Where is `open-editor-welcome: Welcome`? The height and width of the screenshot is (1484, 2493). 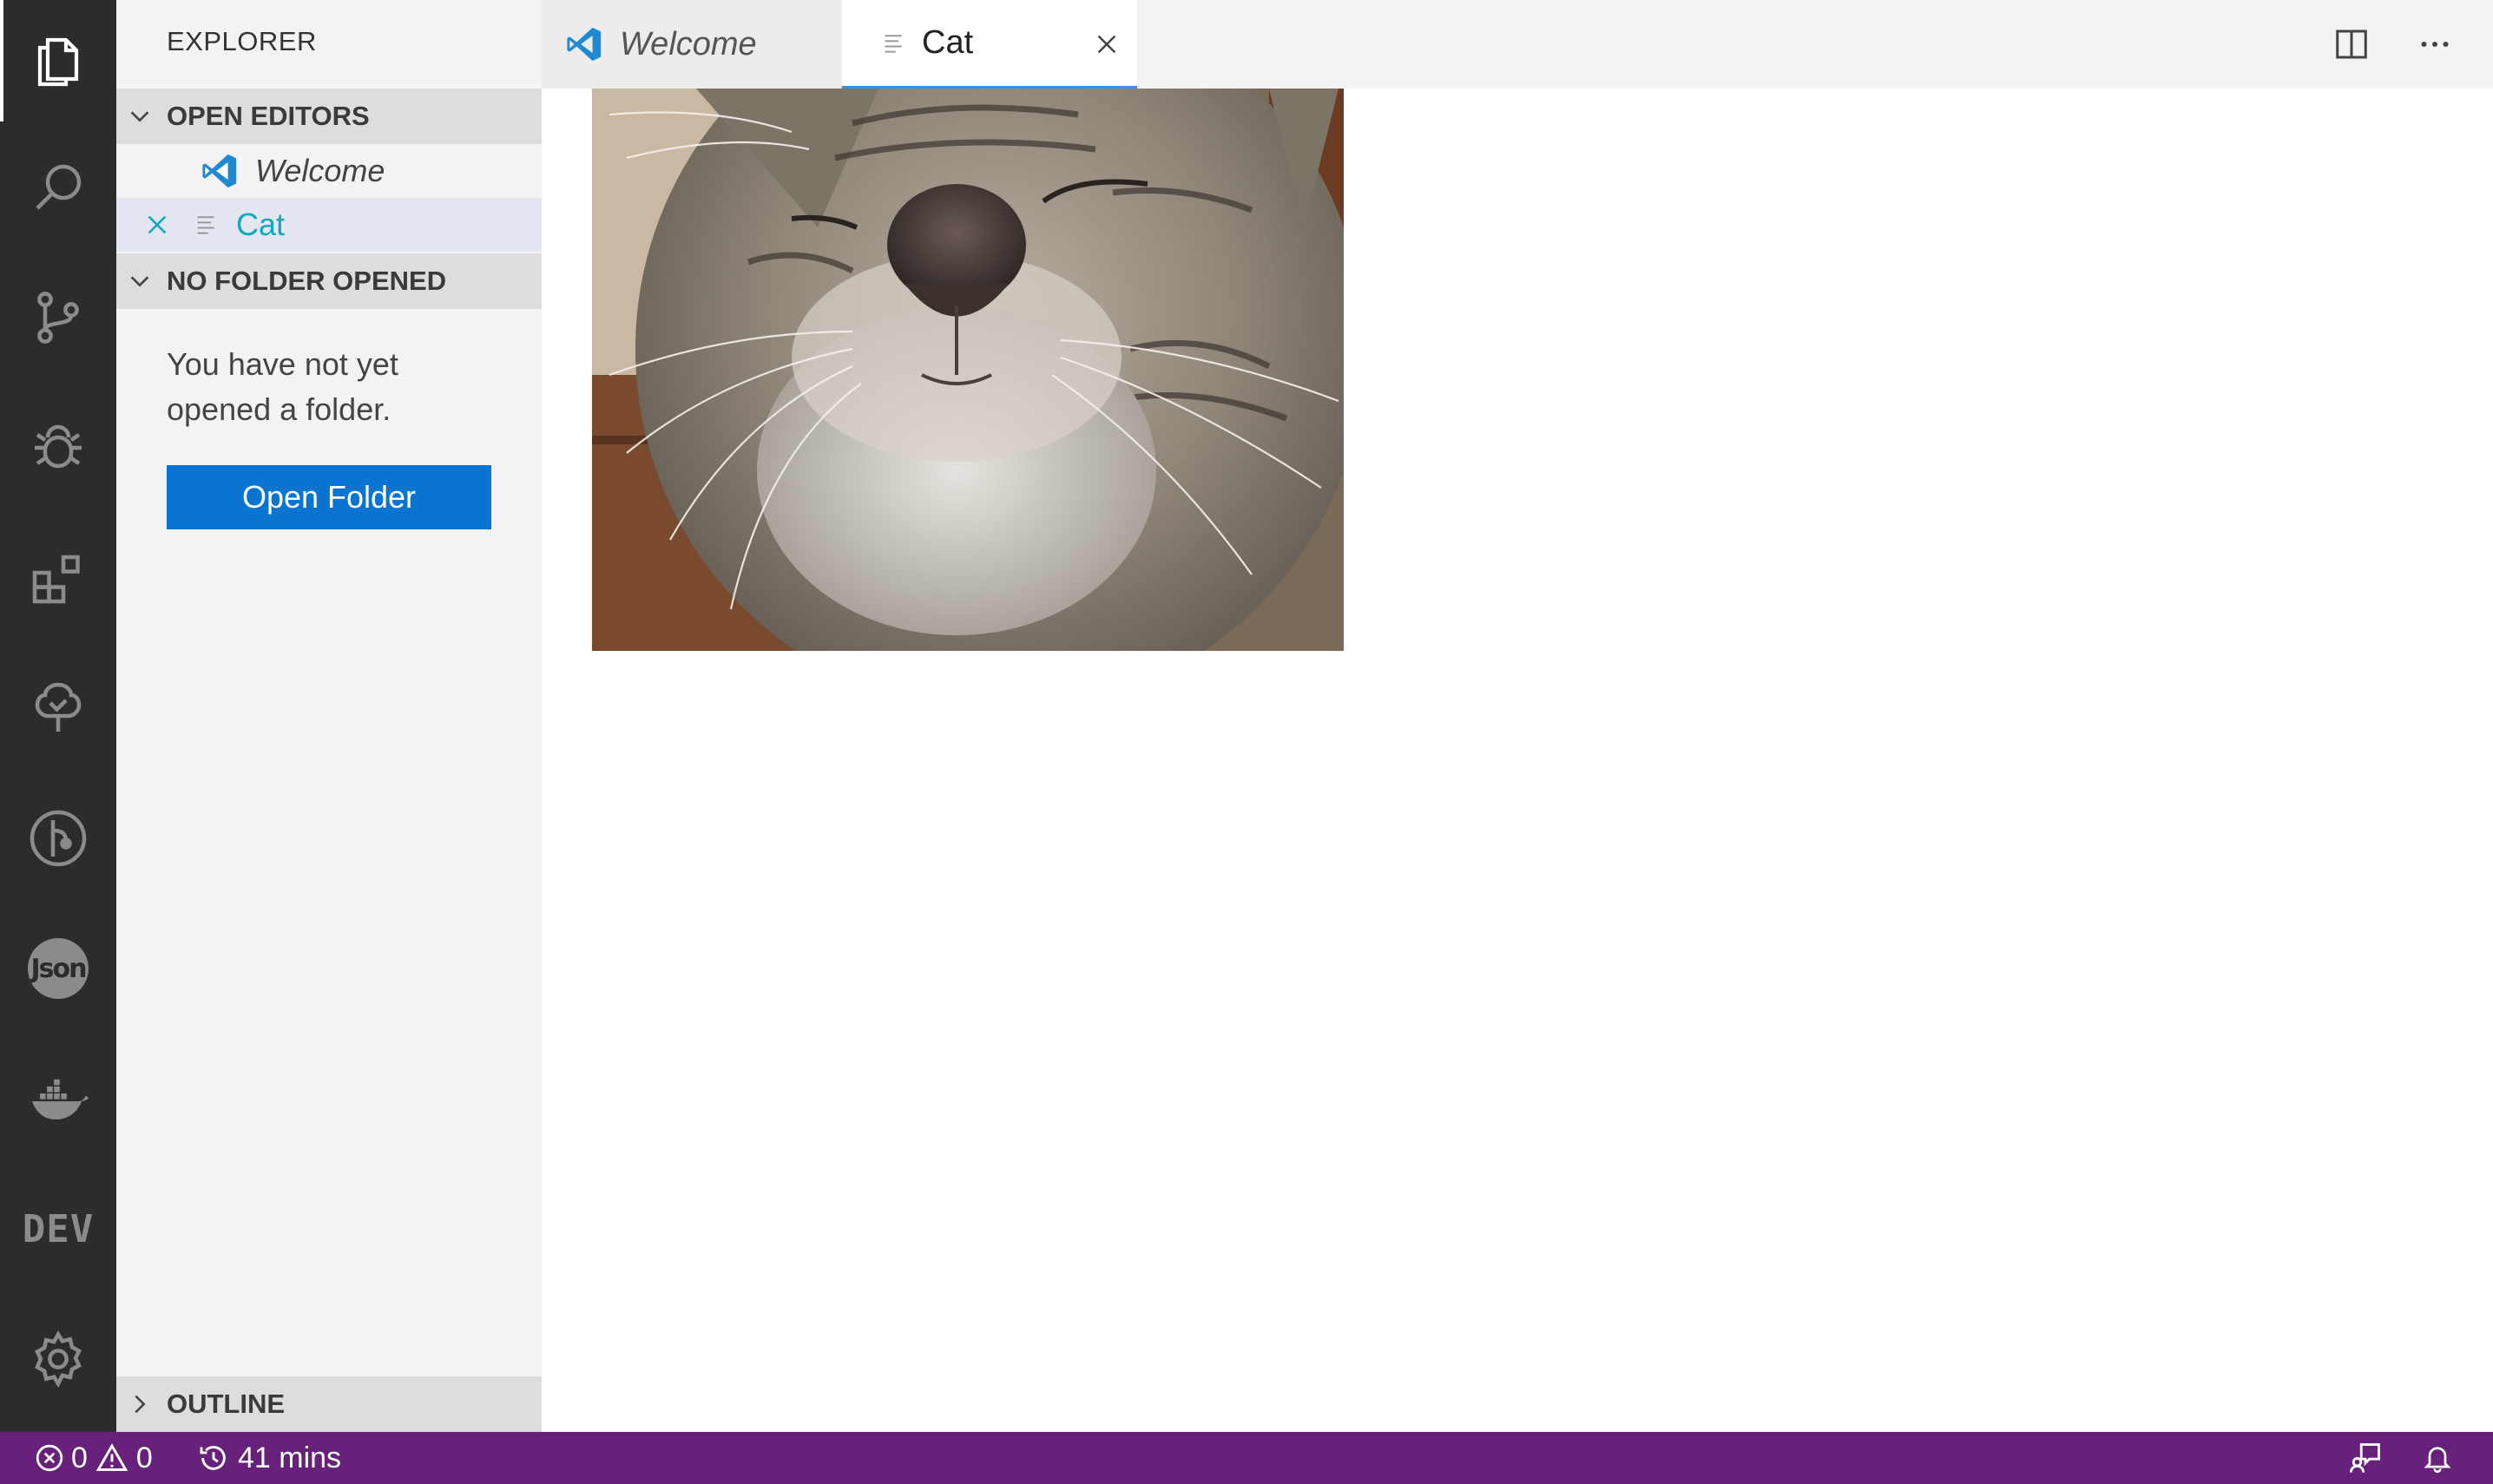 open-editor-welcome: Welcome is located at coordinates (329, 171).